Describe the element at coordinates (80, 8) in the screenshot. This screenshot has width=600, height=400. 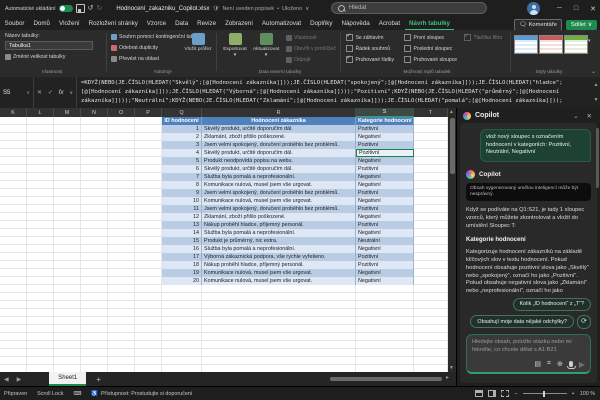
I see `save-icon` at that location.